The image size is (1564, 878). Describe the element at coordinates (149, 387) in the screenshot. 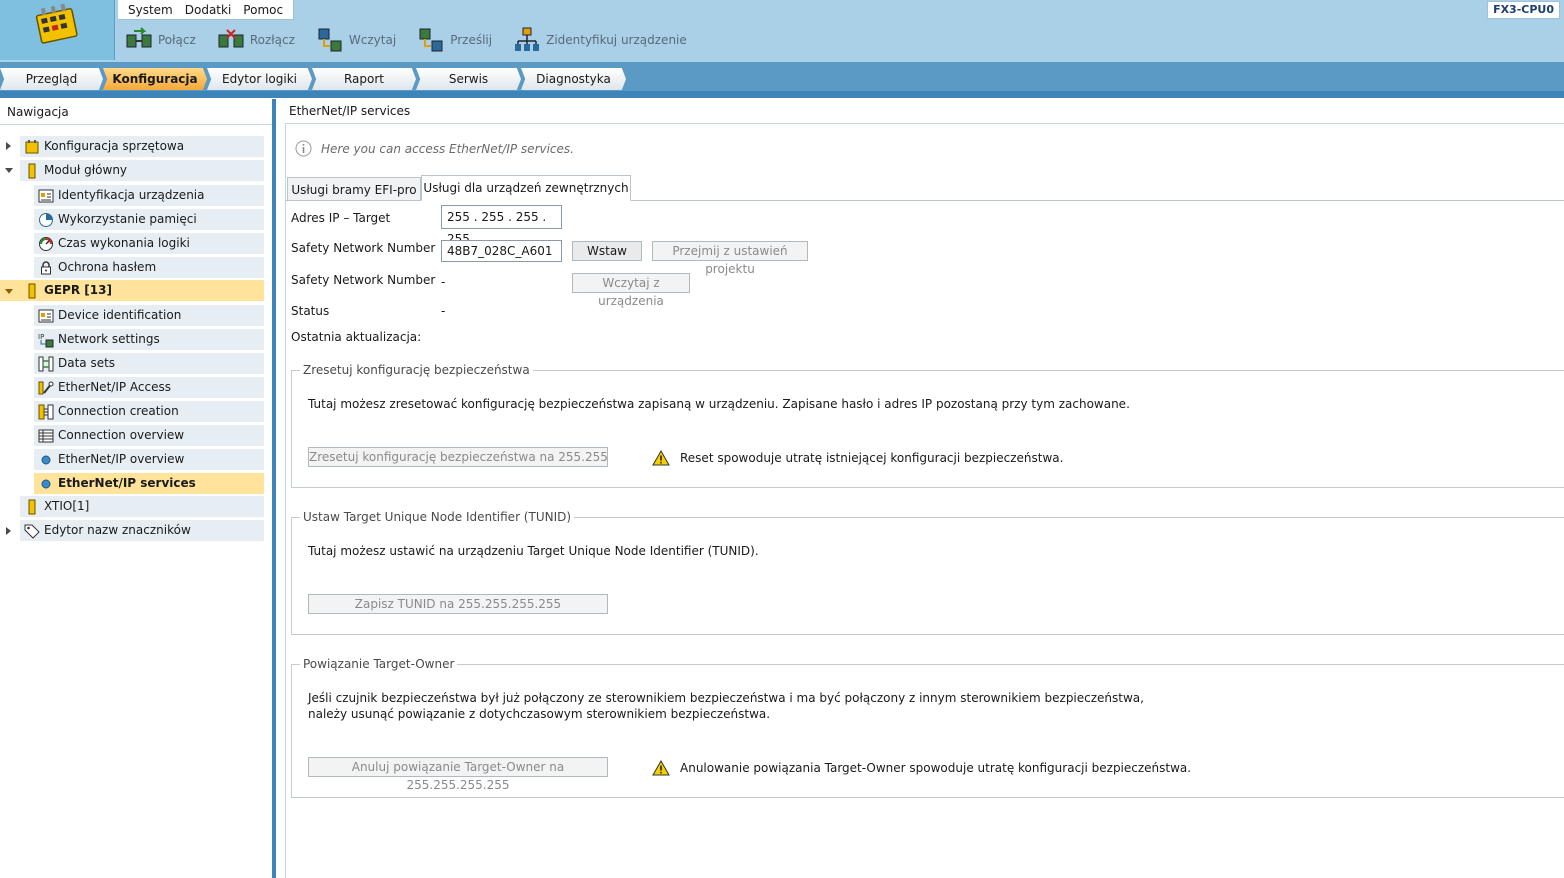

I see `nav-item-ethernetip-access: EtherNet/IP Access` at that location.